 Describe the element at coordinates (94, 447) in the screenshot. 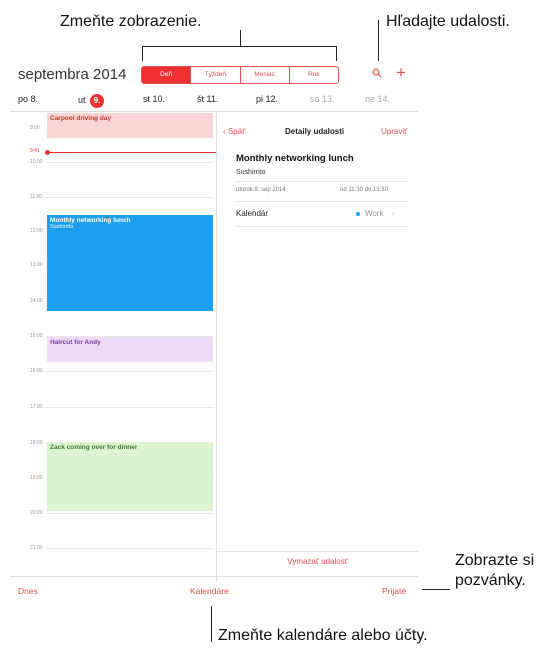

I see `event-title: Zack coming over for dinner` at that location.